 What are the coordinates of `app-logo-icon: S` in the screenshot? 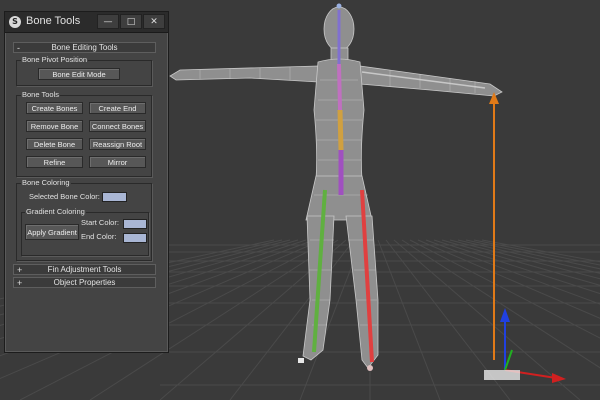 It's located at (15, 22).